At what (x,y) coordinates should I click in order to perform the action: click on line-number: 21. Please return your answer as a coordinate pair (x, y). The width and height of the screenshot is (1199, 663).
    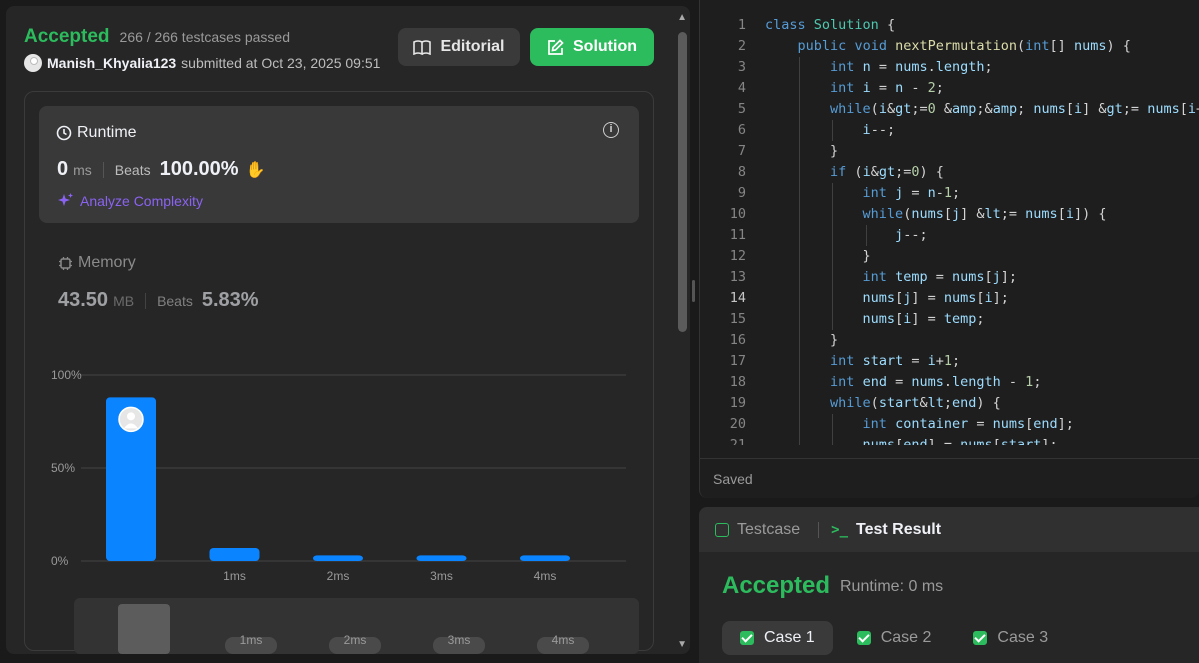
    Looking at the image, I should click on (737, 441).